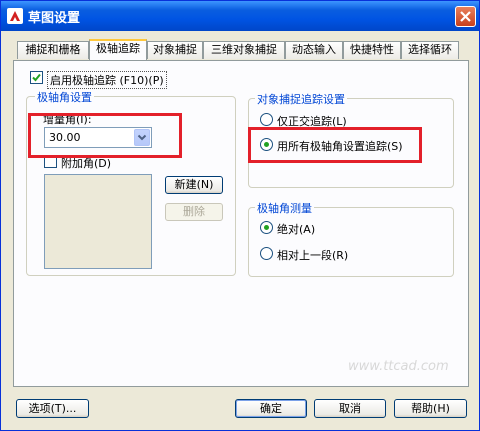 This screenshot has height=431, width=480. What do you see at coordinates (296, 229) in the screenshot?
I see `absolute-label: 绝对(A)` at bounding box center [296, 229].